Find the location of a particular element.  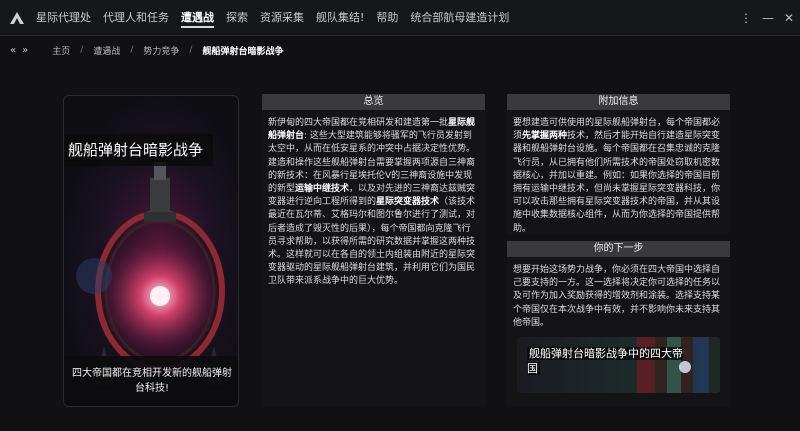

overview-highlight: 运输中继技术 is located at coordinates (322, 189).